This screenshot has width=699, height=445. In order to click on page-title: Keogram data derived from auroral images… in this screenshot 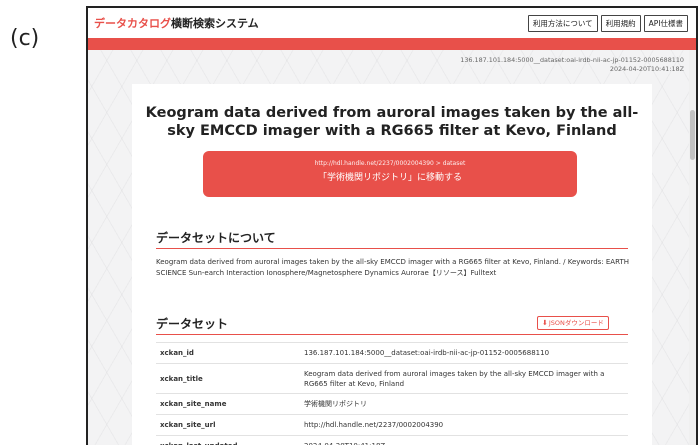, I will do `click(392, 122)`.